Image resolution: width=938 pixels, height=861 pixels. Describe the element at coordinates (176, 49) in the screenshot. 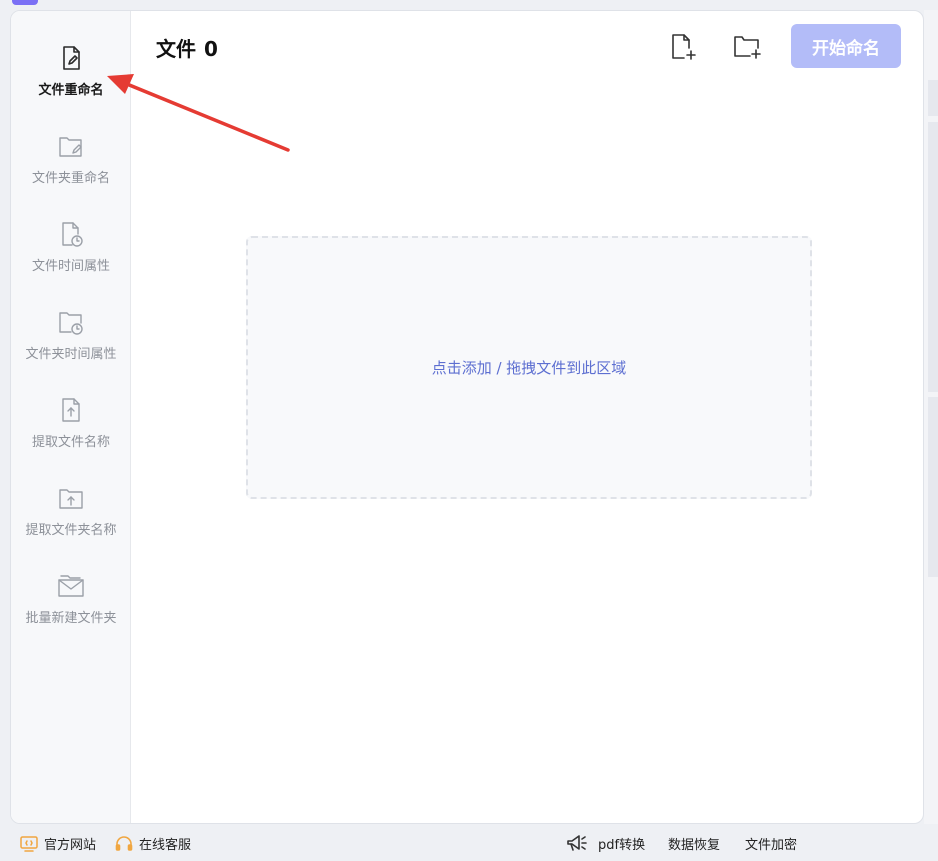

I see `title-text: 文件` at that location.